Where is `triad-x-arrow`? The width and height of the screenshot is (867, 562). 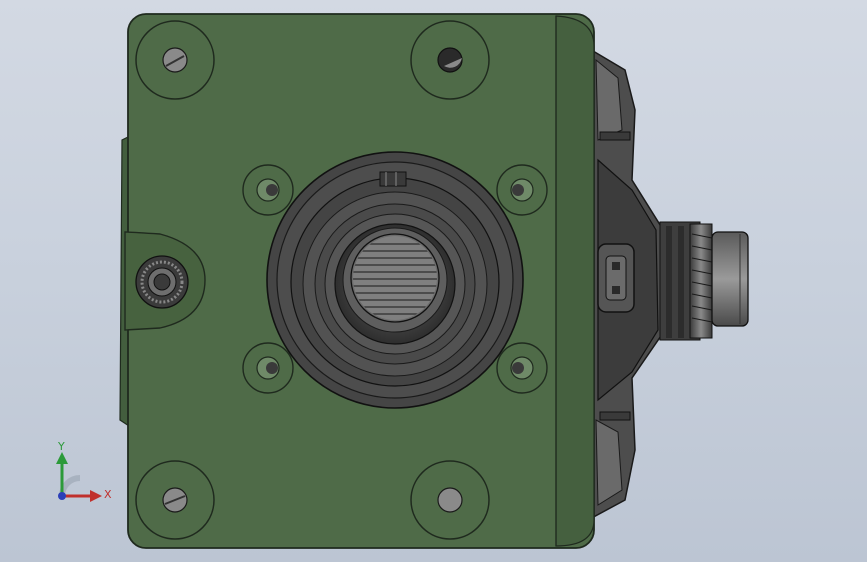
triad-x-arrow is located at coordinates (96, 496).